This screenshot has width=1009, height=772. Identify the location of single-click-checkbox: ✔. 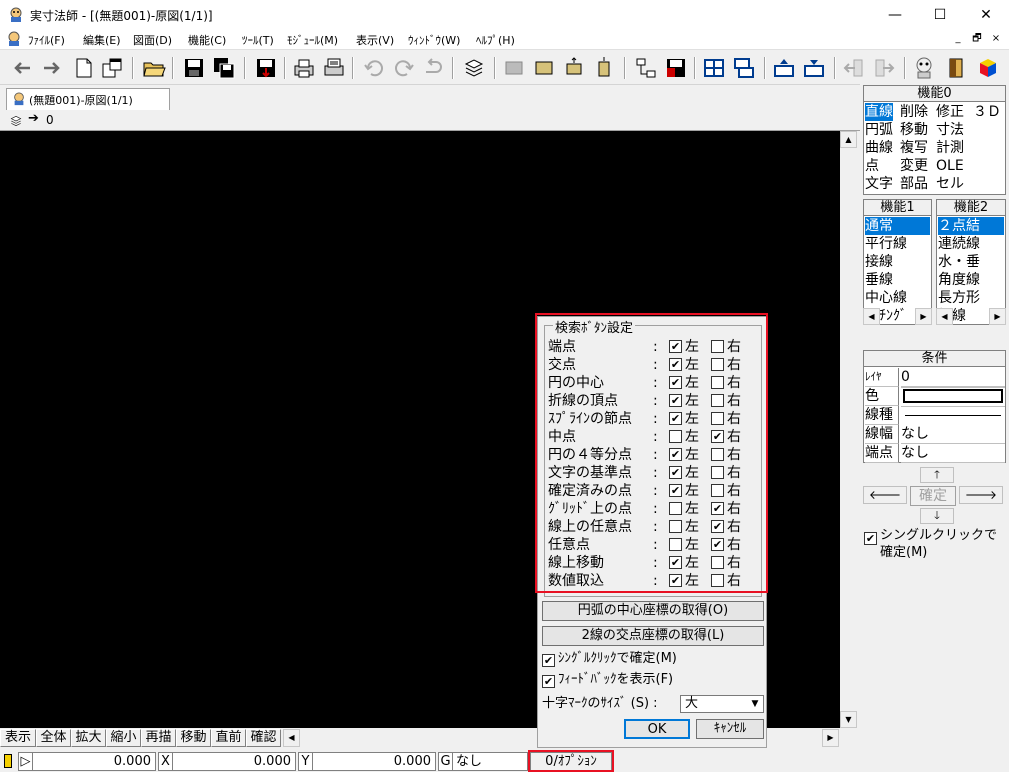
(870, 538).